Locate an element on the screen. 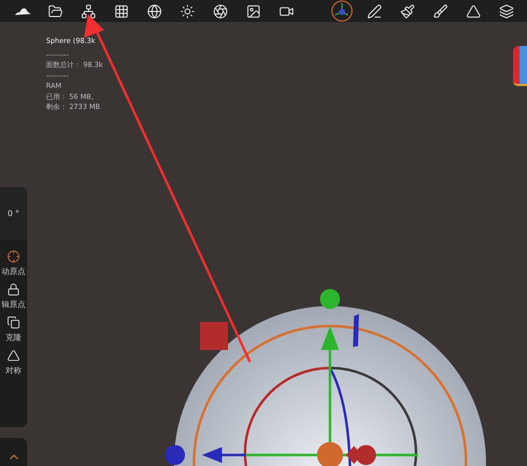  angle-text: 0 ° is located at coordinates (14, 213).